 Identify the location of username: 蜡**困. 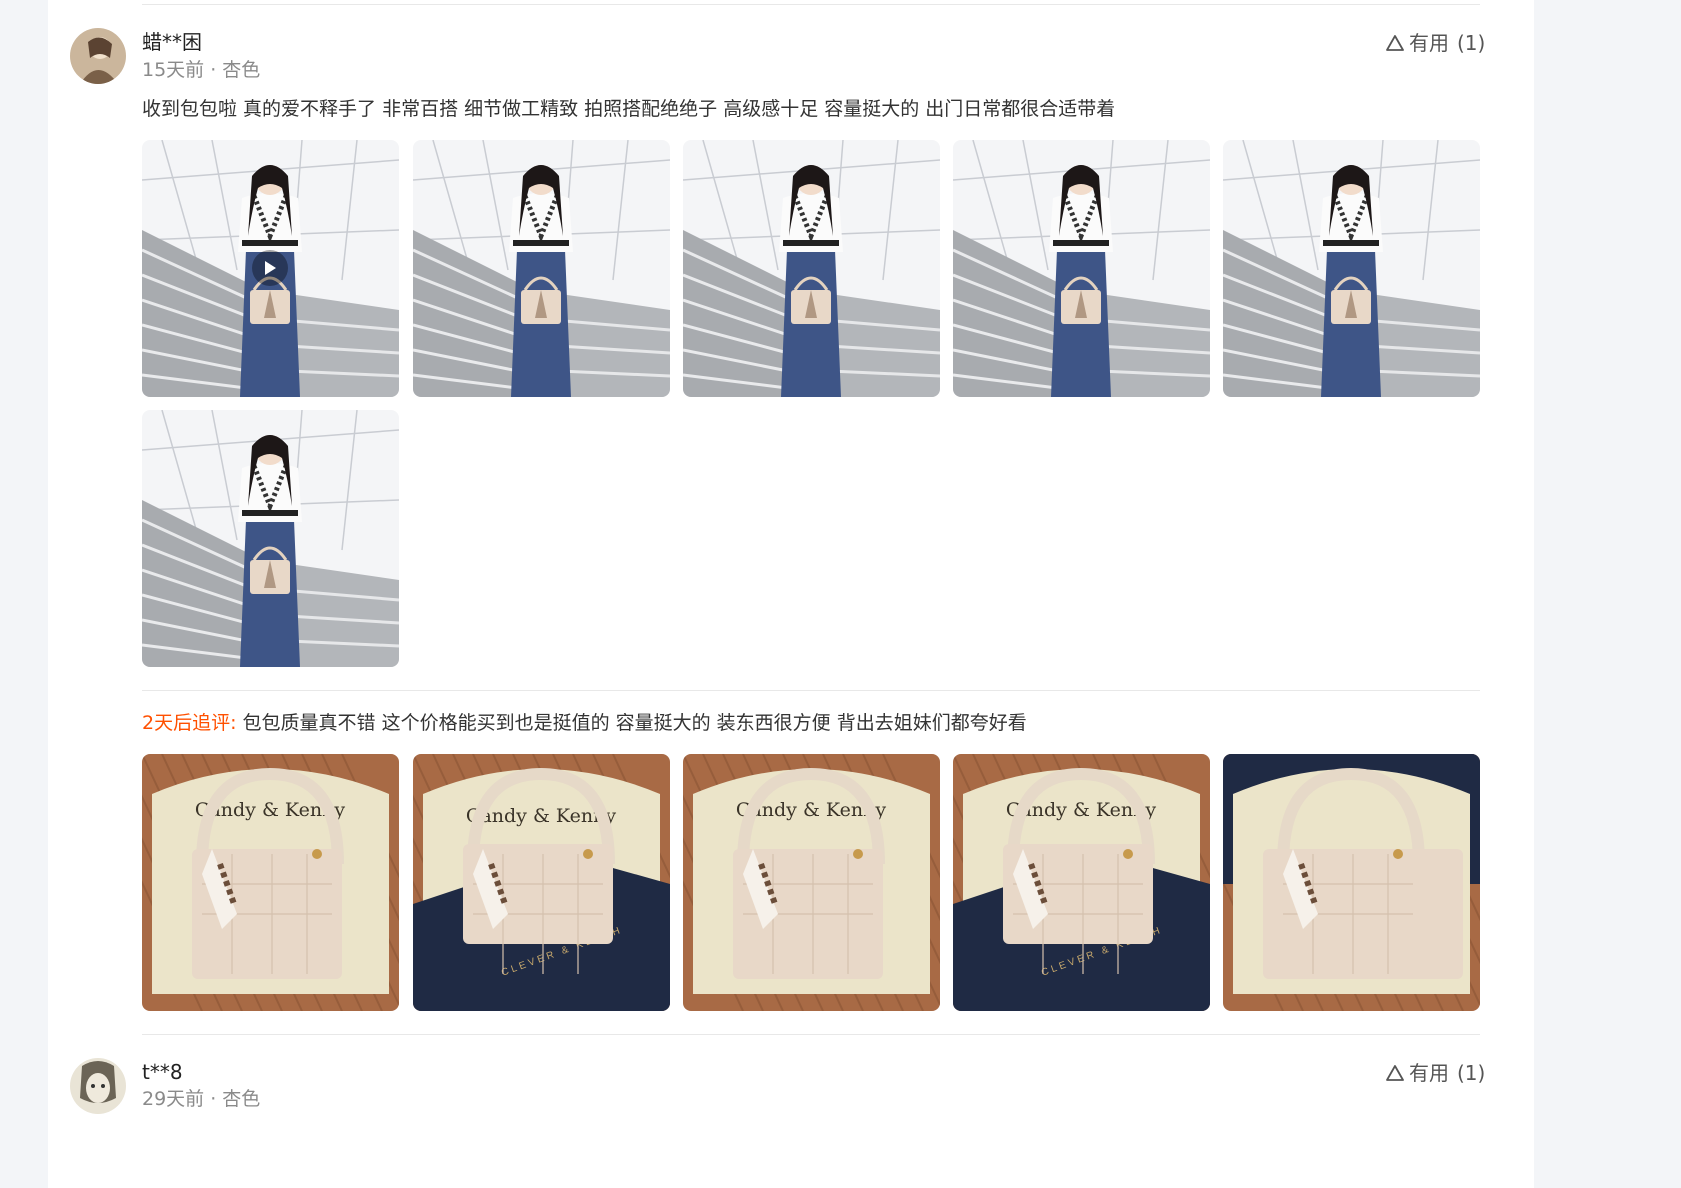
(172, 42).